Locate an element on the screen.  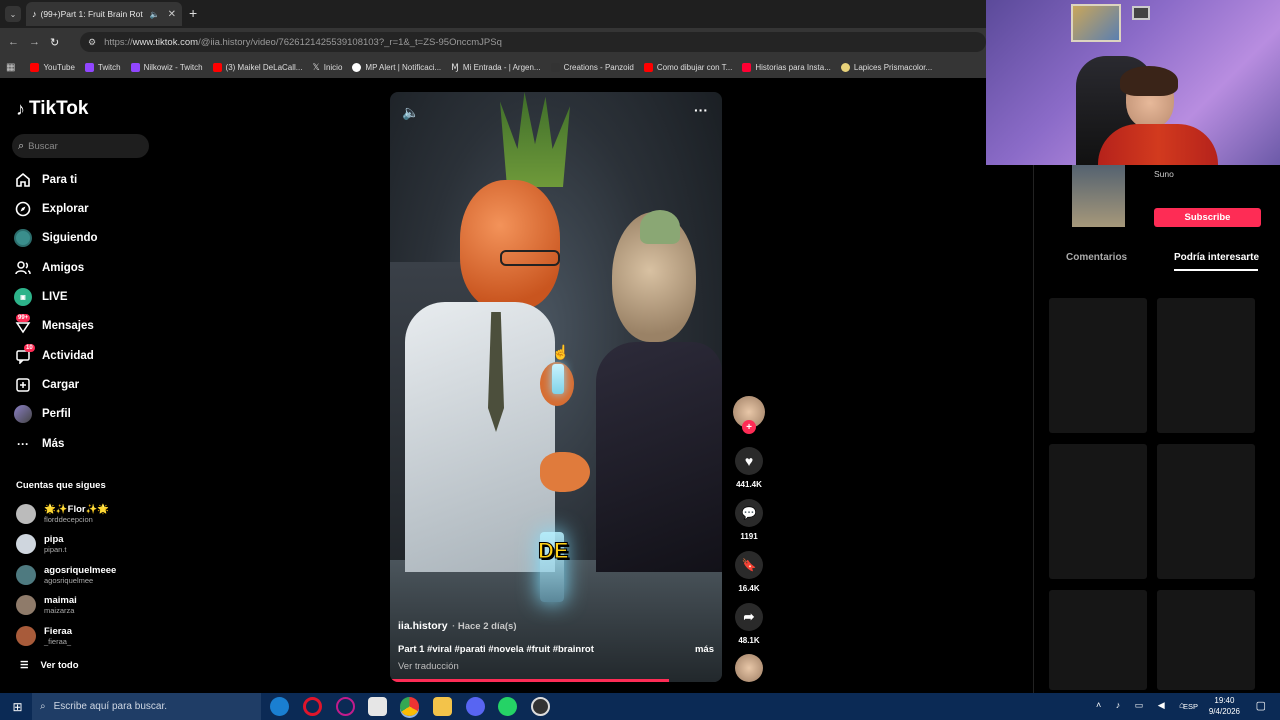
bookmark-inicio: 𝕏 Inicio is located at coordinates (327, 67).